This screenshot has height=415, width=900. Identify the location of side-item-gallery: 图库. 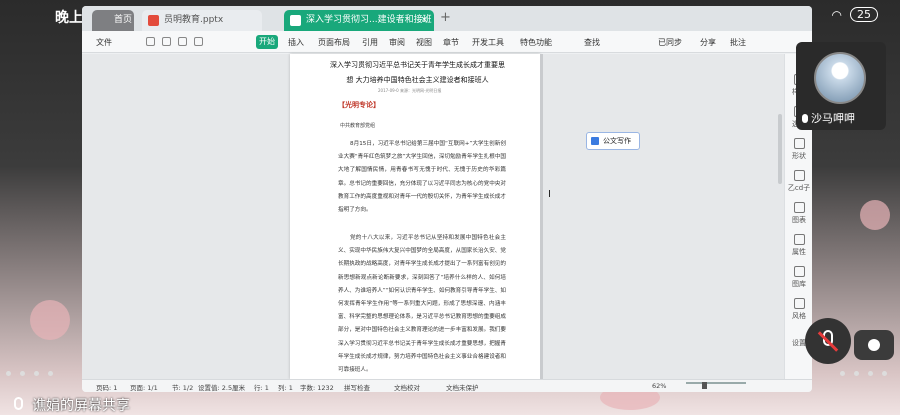
(798, 277).